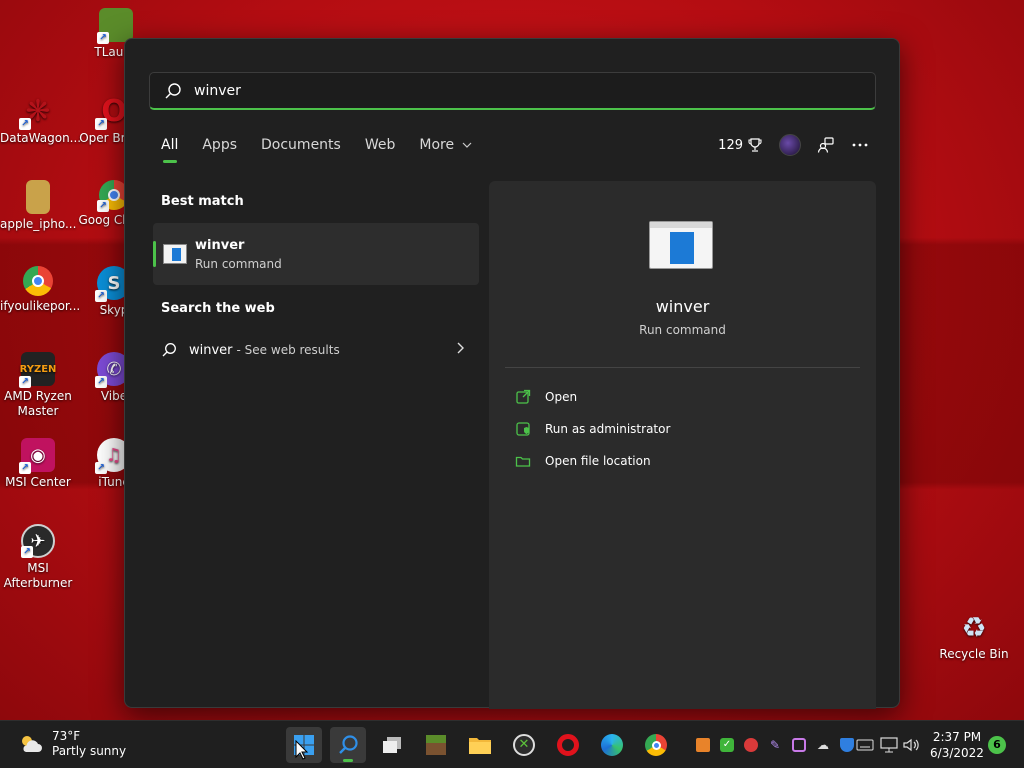 Image resolution: width=1024 pixels, height=768 pixels. Describe the element at coordinates (288, 350) in the screenshot. I see `web-result-hint: - See web results` at that location.